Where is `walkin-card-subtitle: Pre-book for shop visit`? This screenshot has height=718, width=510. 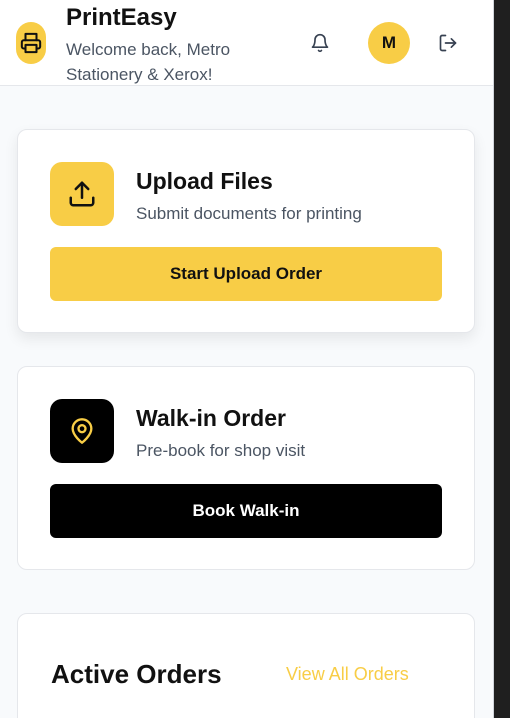 walkin-card-subtitle: Pre-book for shop visit is located at coordinates (221, 450).